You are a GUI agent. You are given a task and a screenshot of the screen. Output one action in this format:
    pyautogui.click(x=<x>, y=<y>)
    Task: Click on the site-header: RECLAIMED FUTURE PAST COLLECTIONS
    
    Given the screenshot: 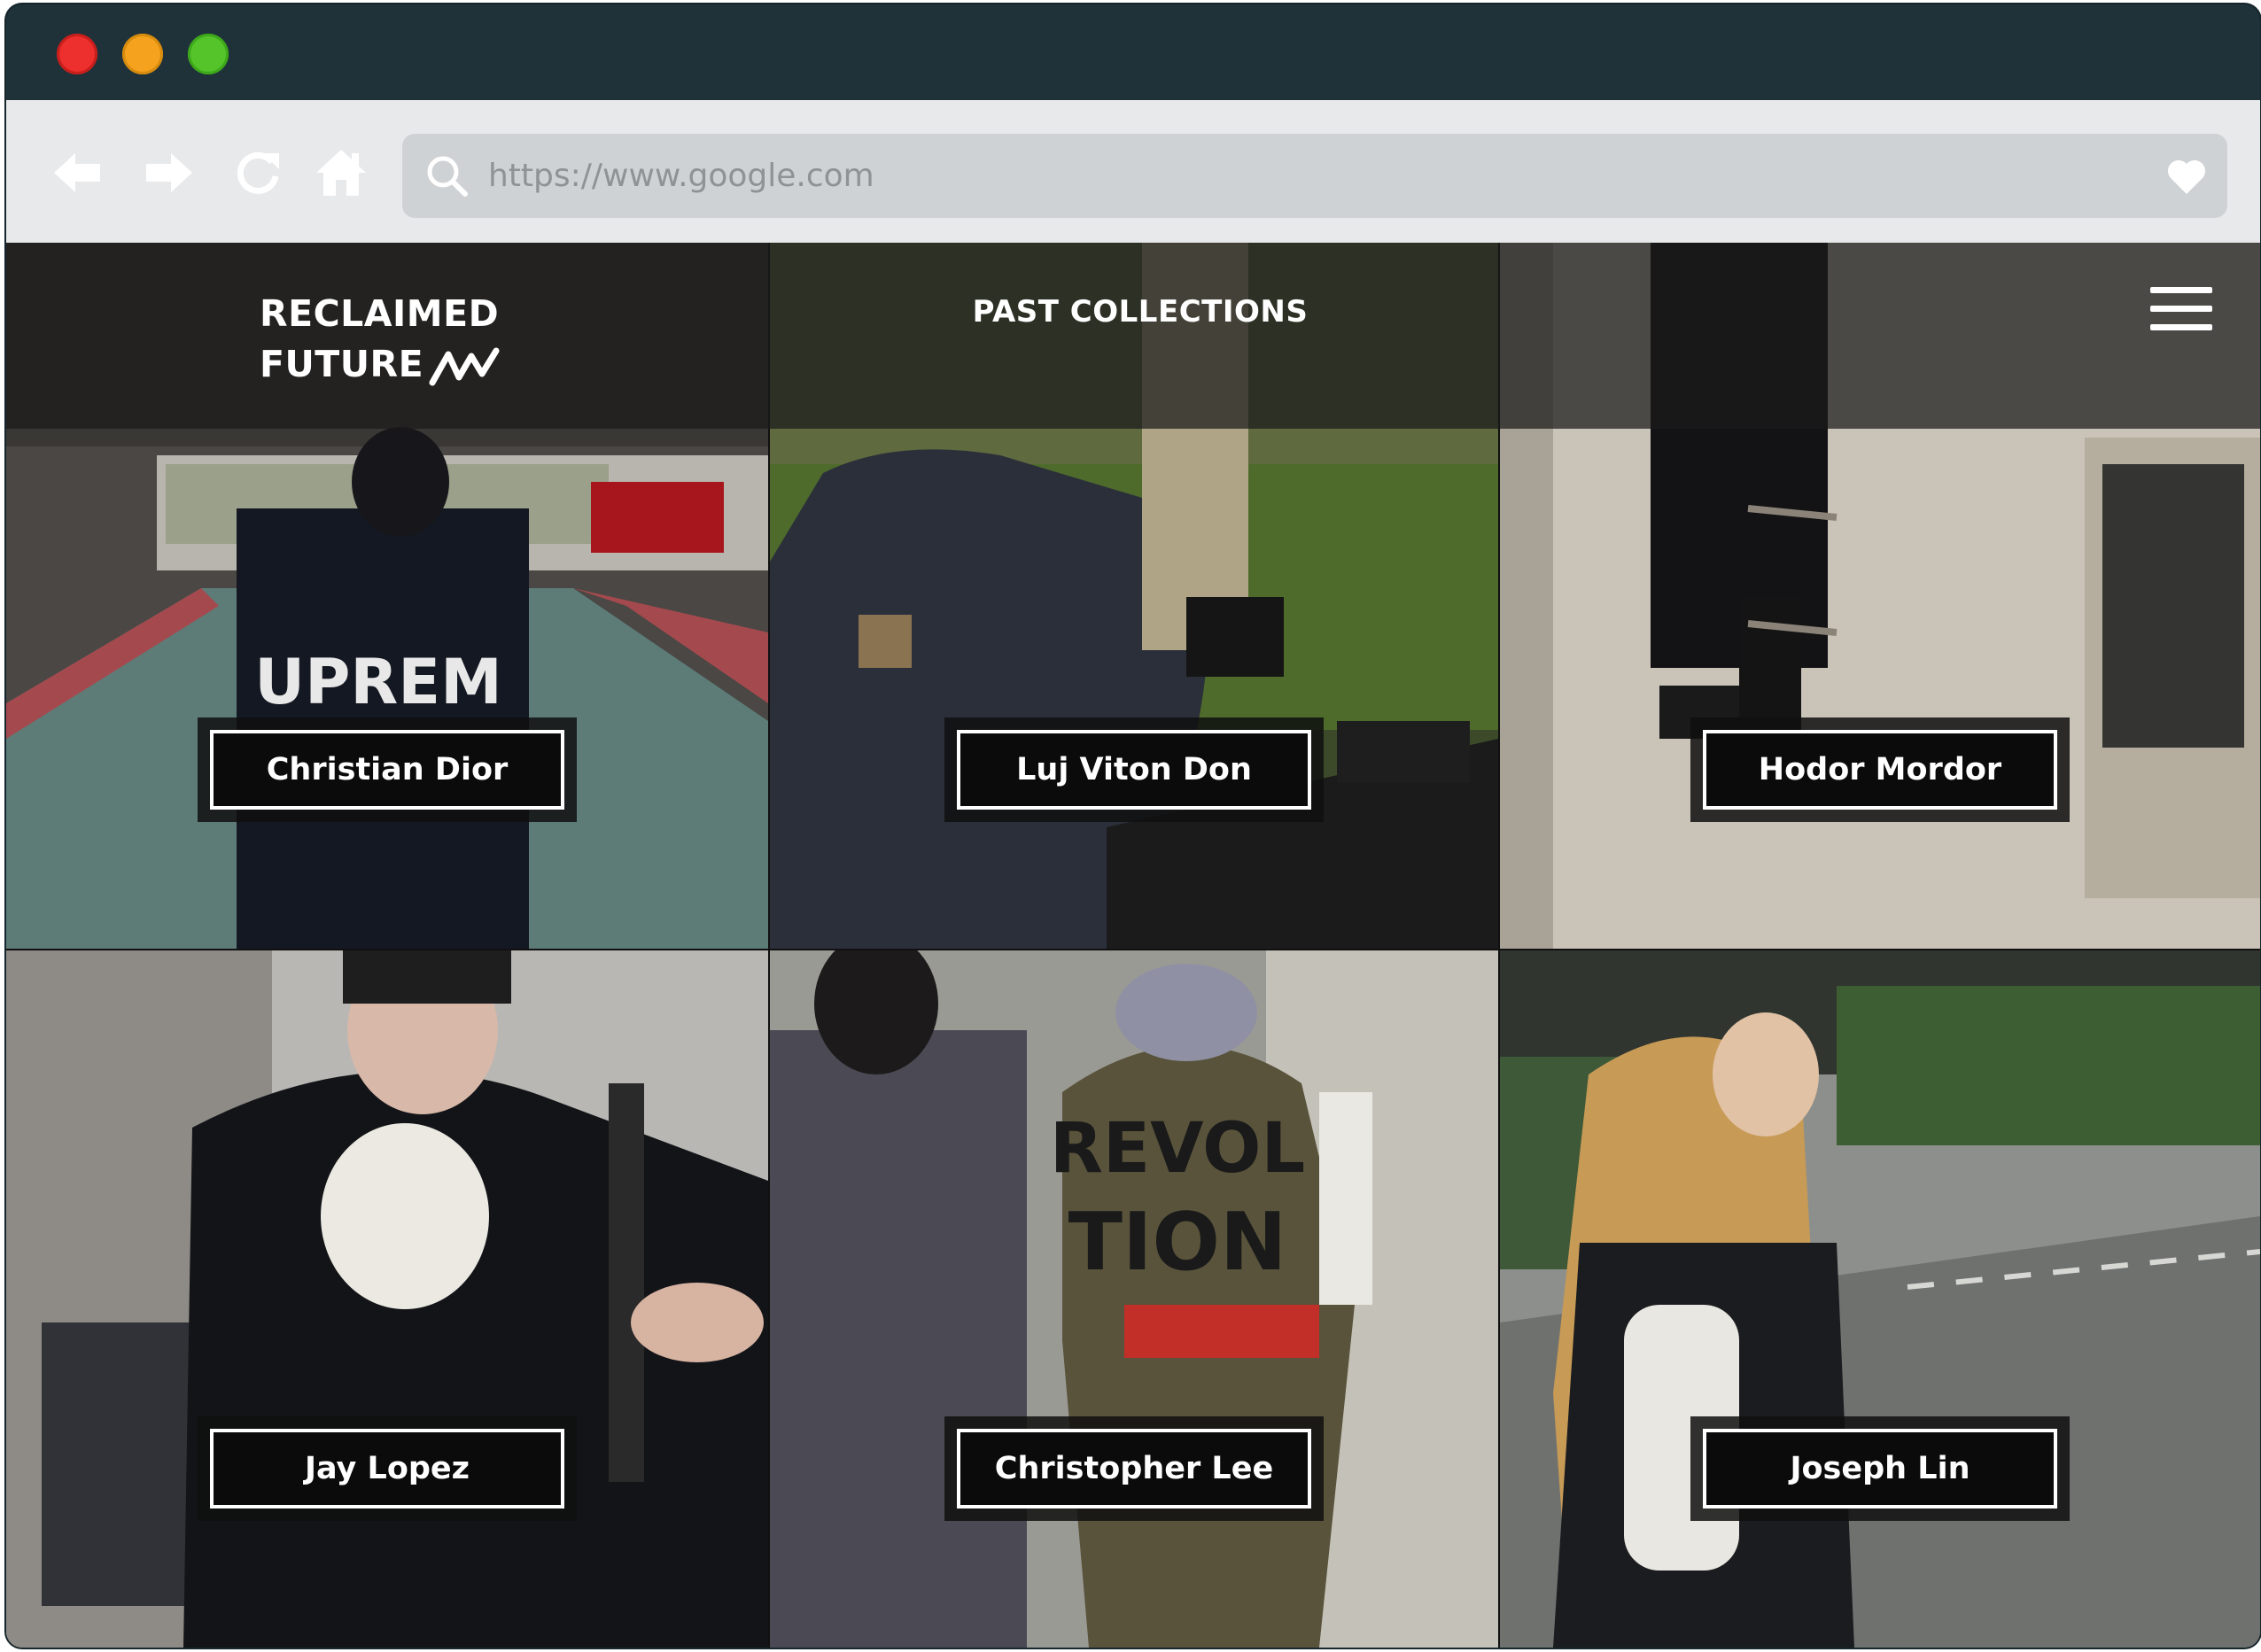 What is the action you would take?
    pyautogui.click(x=1133, y=336)
    